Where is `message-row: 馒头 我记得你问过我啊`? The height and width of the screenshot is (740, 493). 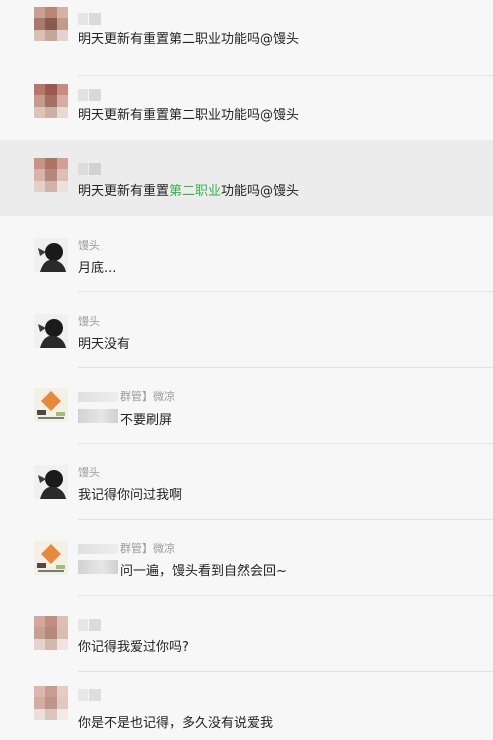 message-row: 馒头 我记得你问过我啊 is located at coordinates (246, 482).